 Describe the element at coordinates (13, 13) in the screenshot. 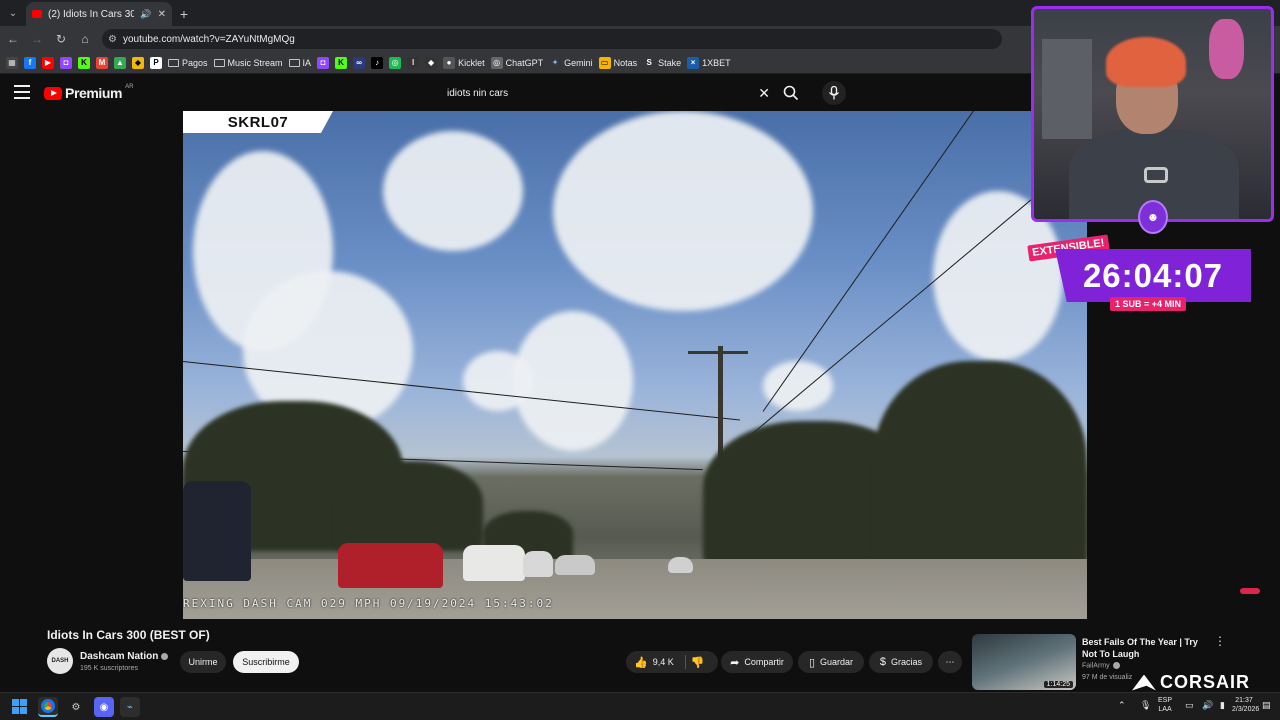

I see `tab-search-icon: ⌄` at that location.